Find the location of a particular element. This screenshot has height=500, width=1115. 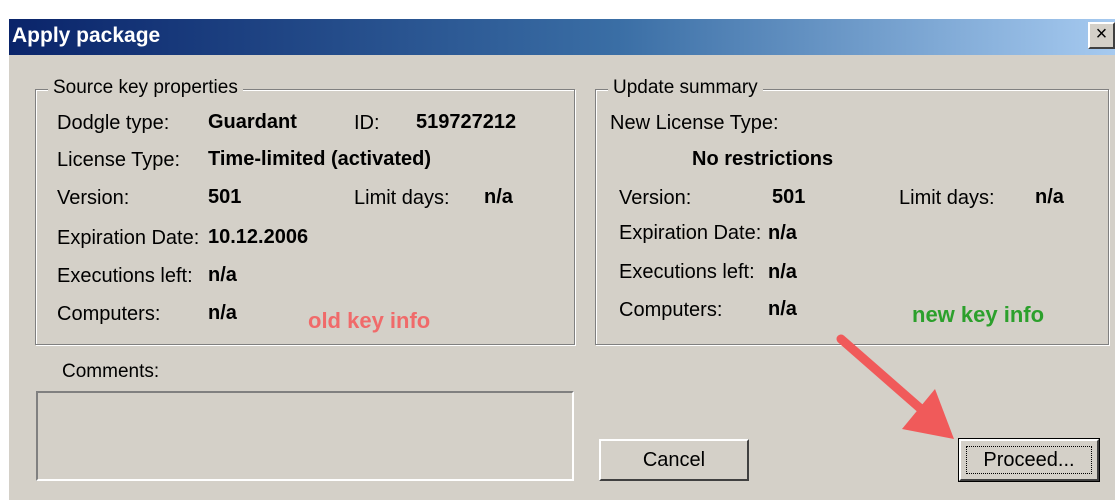

old-key-info-annotation: old key info is located at coordinates (369, 320).